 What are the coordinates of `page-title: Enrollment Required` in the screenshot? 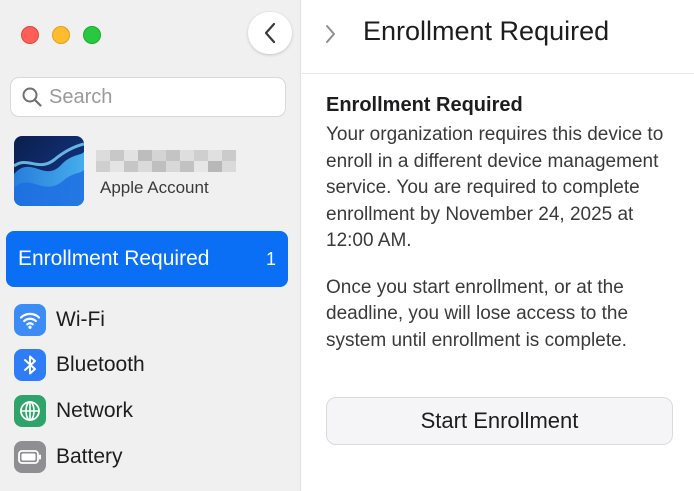 It's located at (486, 31).